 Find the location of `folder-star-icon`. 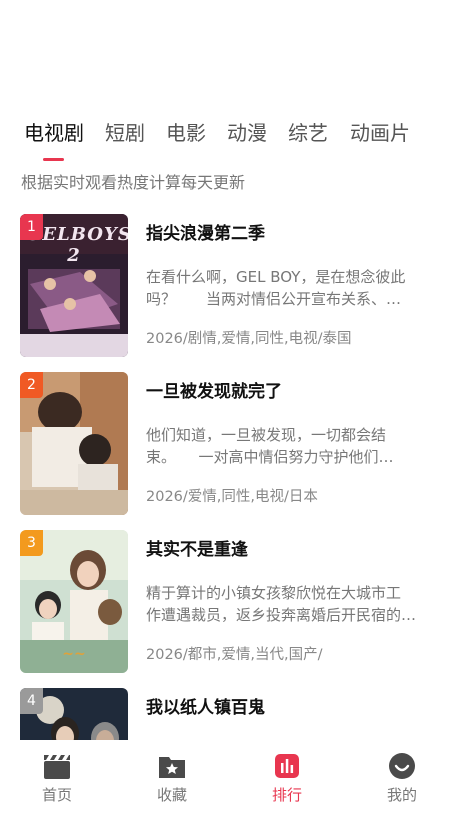

folder-star-icon is located at coordinates (172, 767).